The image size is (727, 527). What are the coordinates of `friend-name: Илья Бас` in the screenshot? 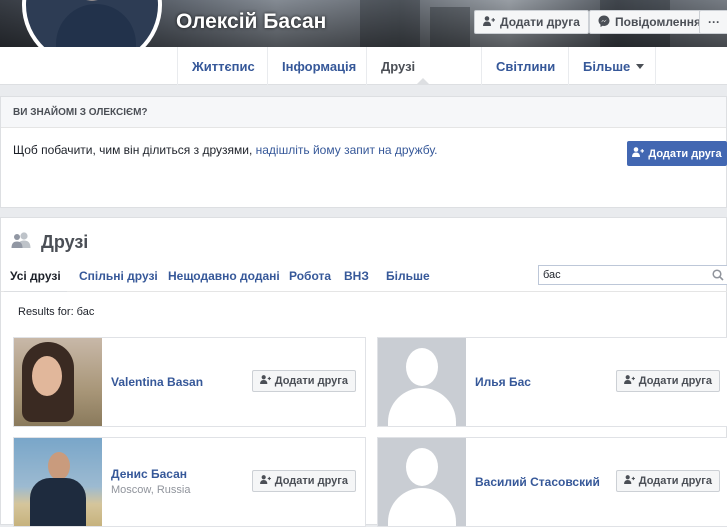 It's located at (503, 382).